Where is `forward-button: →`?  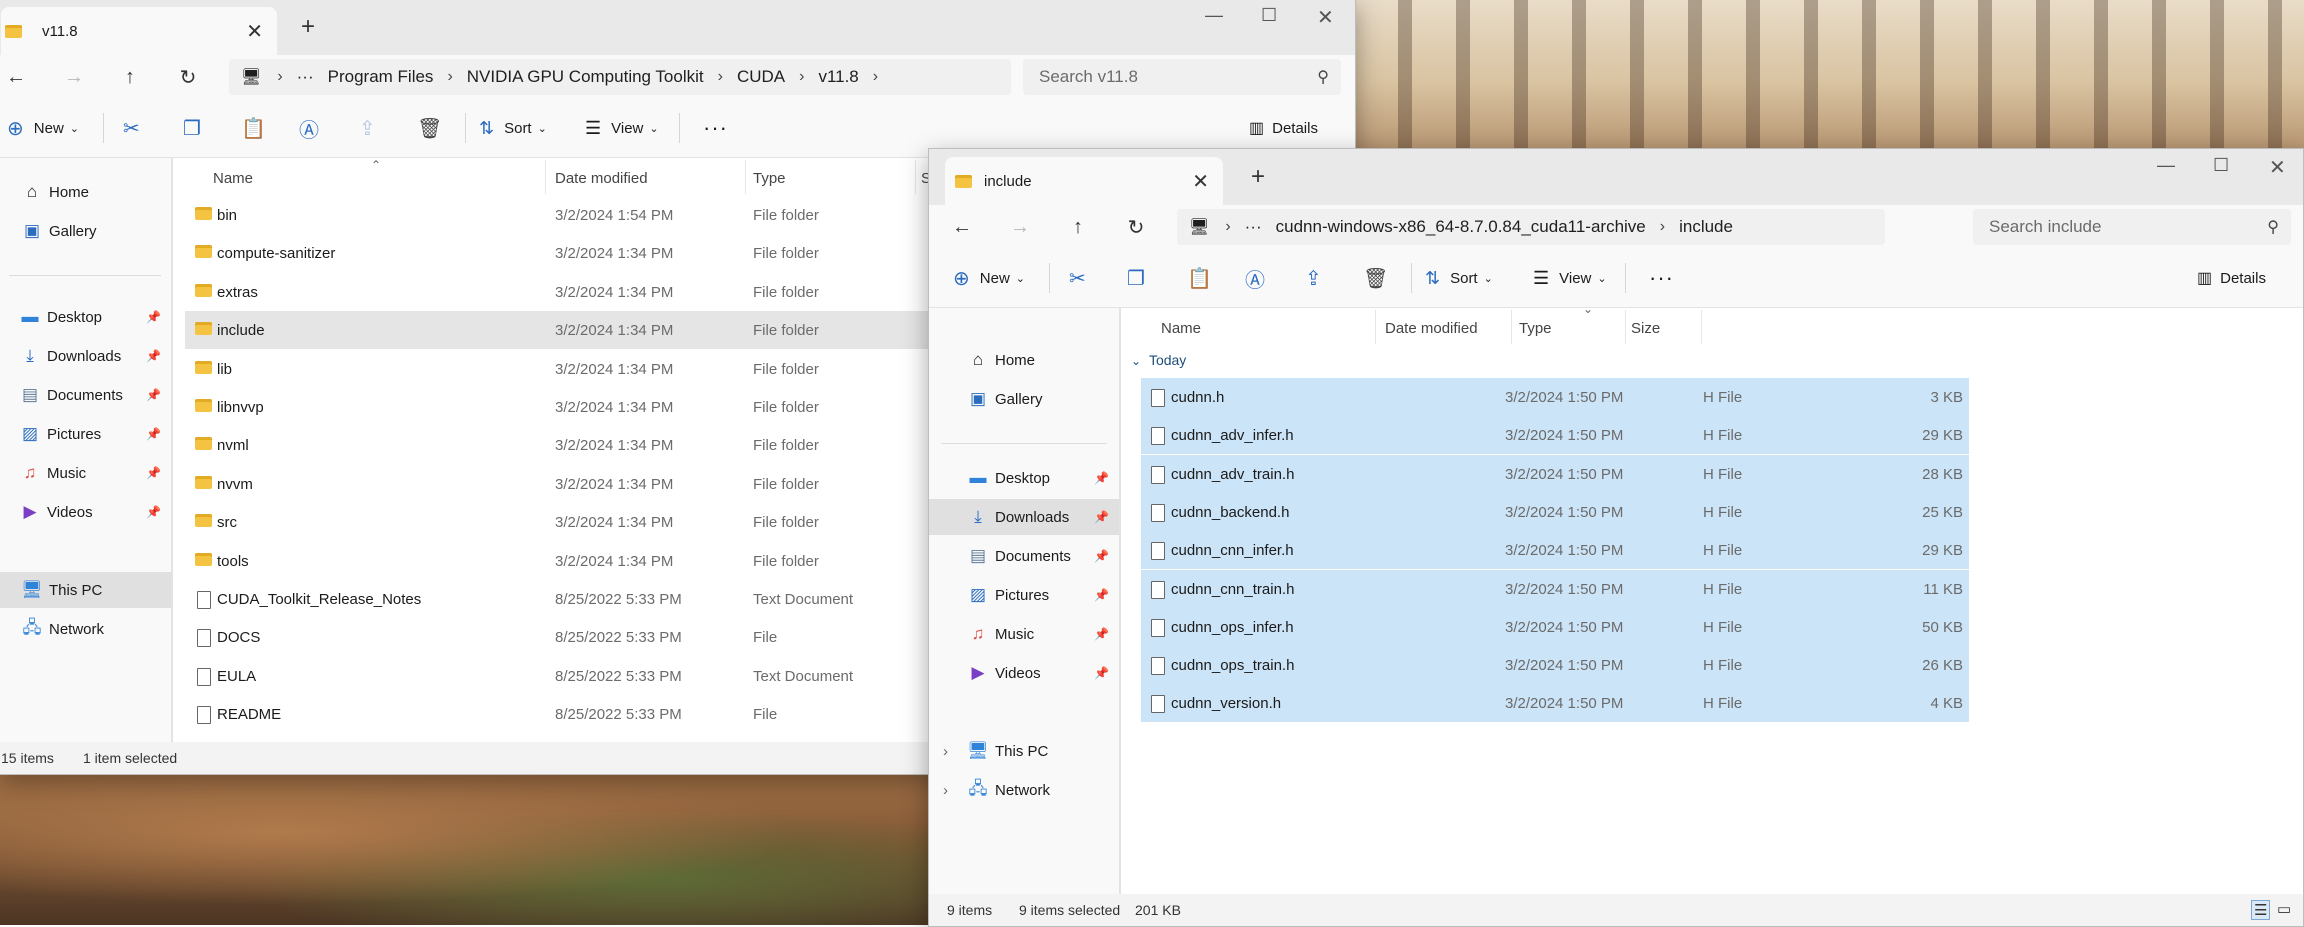 forward-button: → is located at coordinates (74, 77).